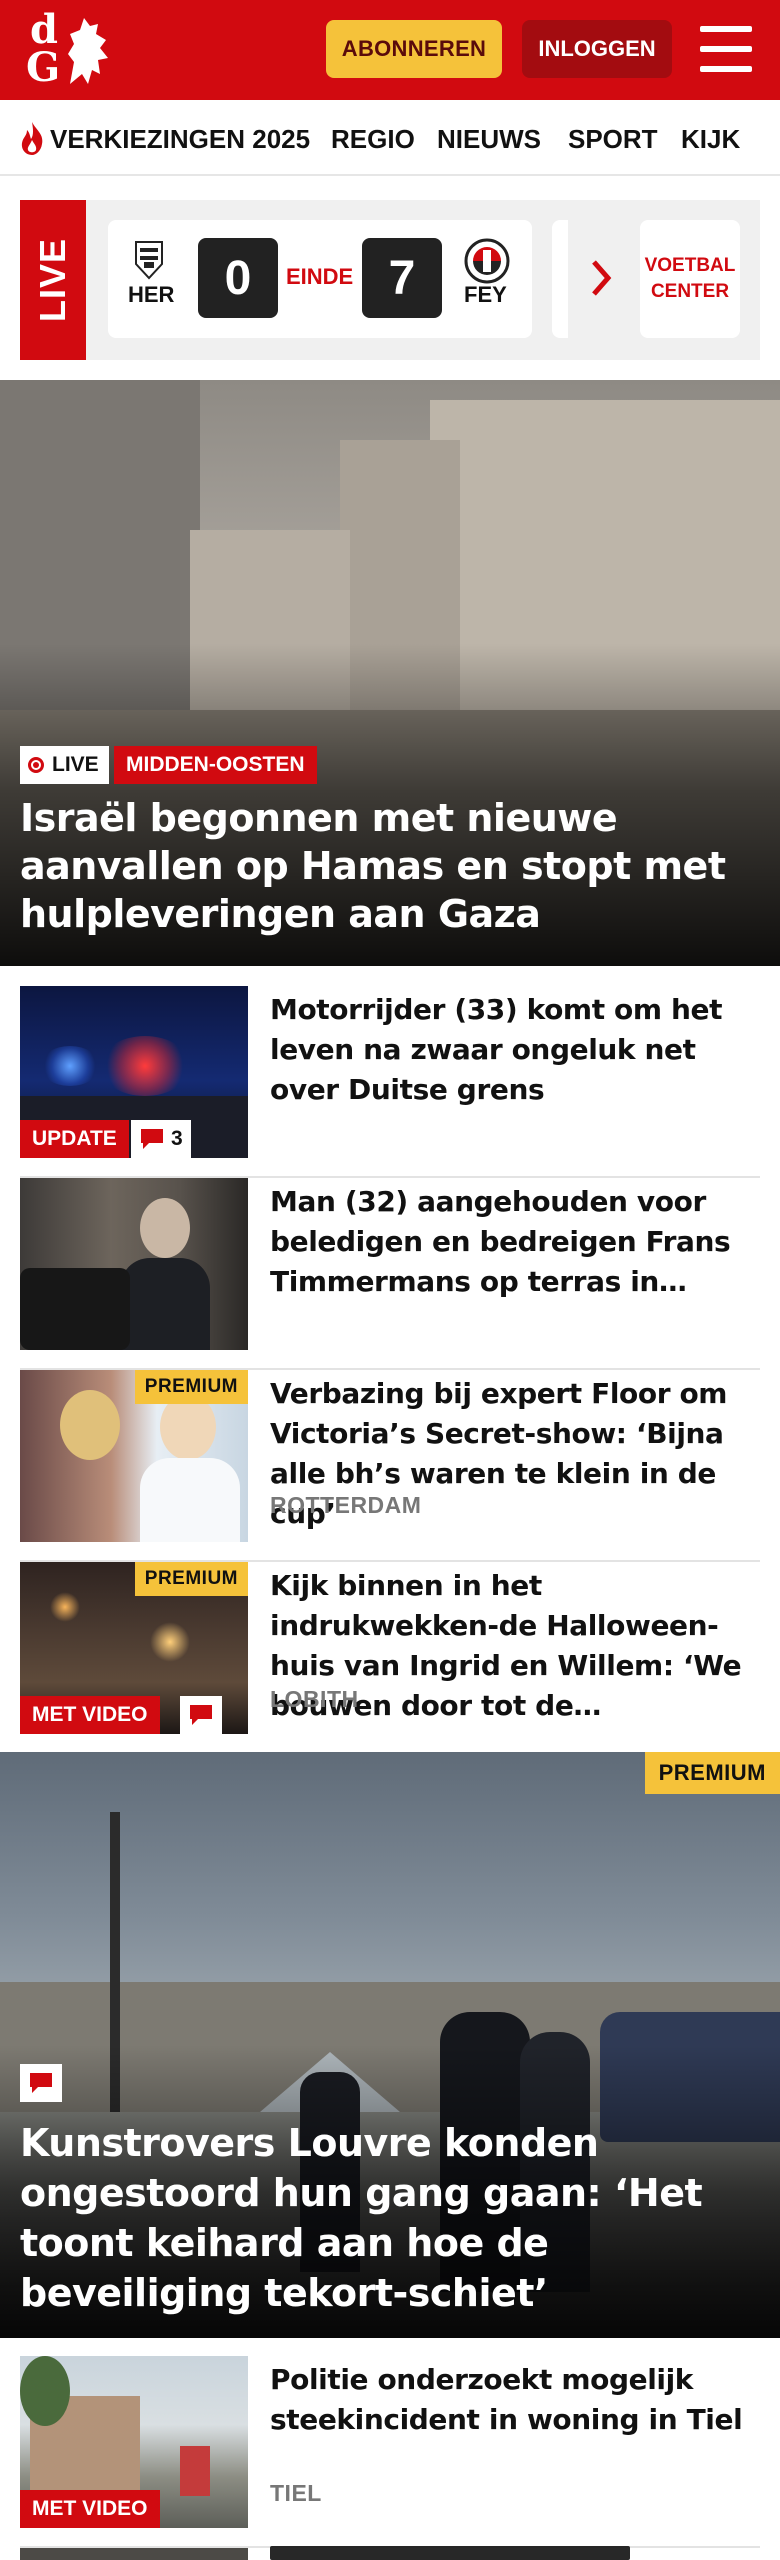  Describe the element at coordinates (215, 765) in the screenshot. I see `category-badge: MIDDEN-OOSTEN` at that location.